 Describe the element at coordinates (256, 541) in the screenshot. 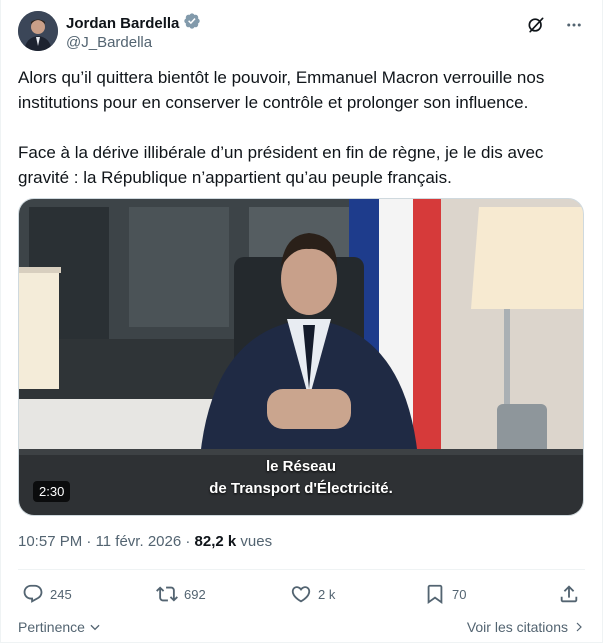

I see `views-label: vues` at that location.